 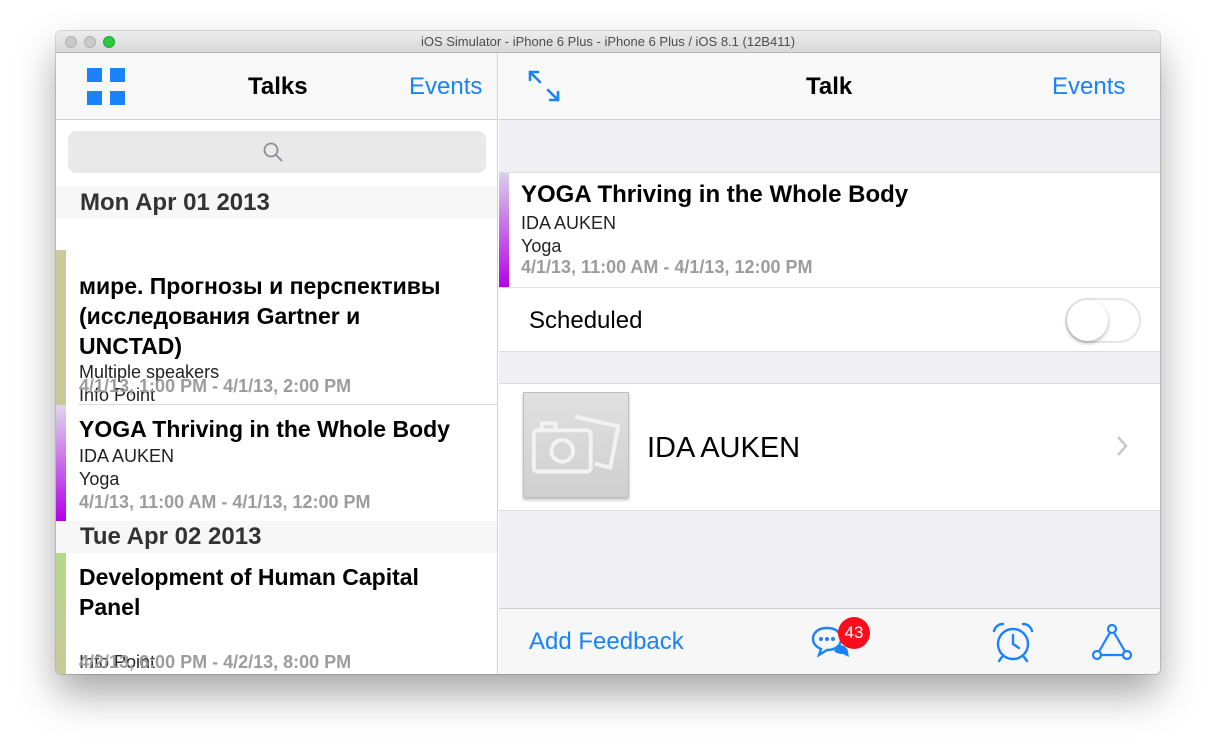 What do you see at coordinates (1013, 642) in the screenshot?
I see `alarm-icon` at bounding box center [1013, 642].